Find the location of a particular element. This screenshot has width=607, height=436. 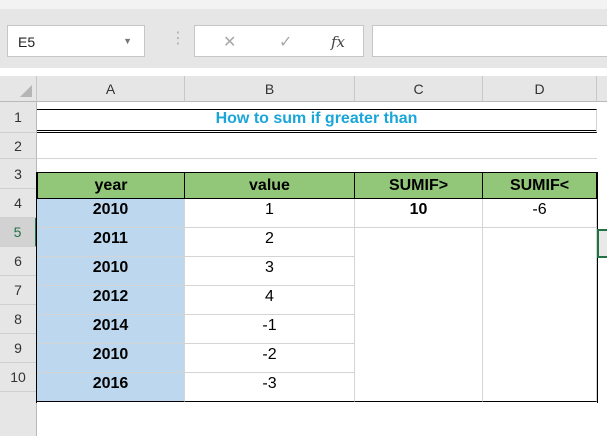

cancel-icon: ✕ is located at coordinates (229, 42).